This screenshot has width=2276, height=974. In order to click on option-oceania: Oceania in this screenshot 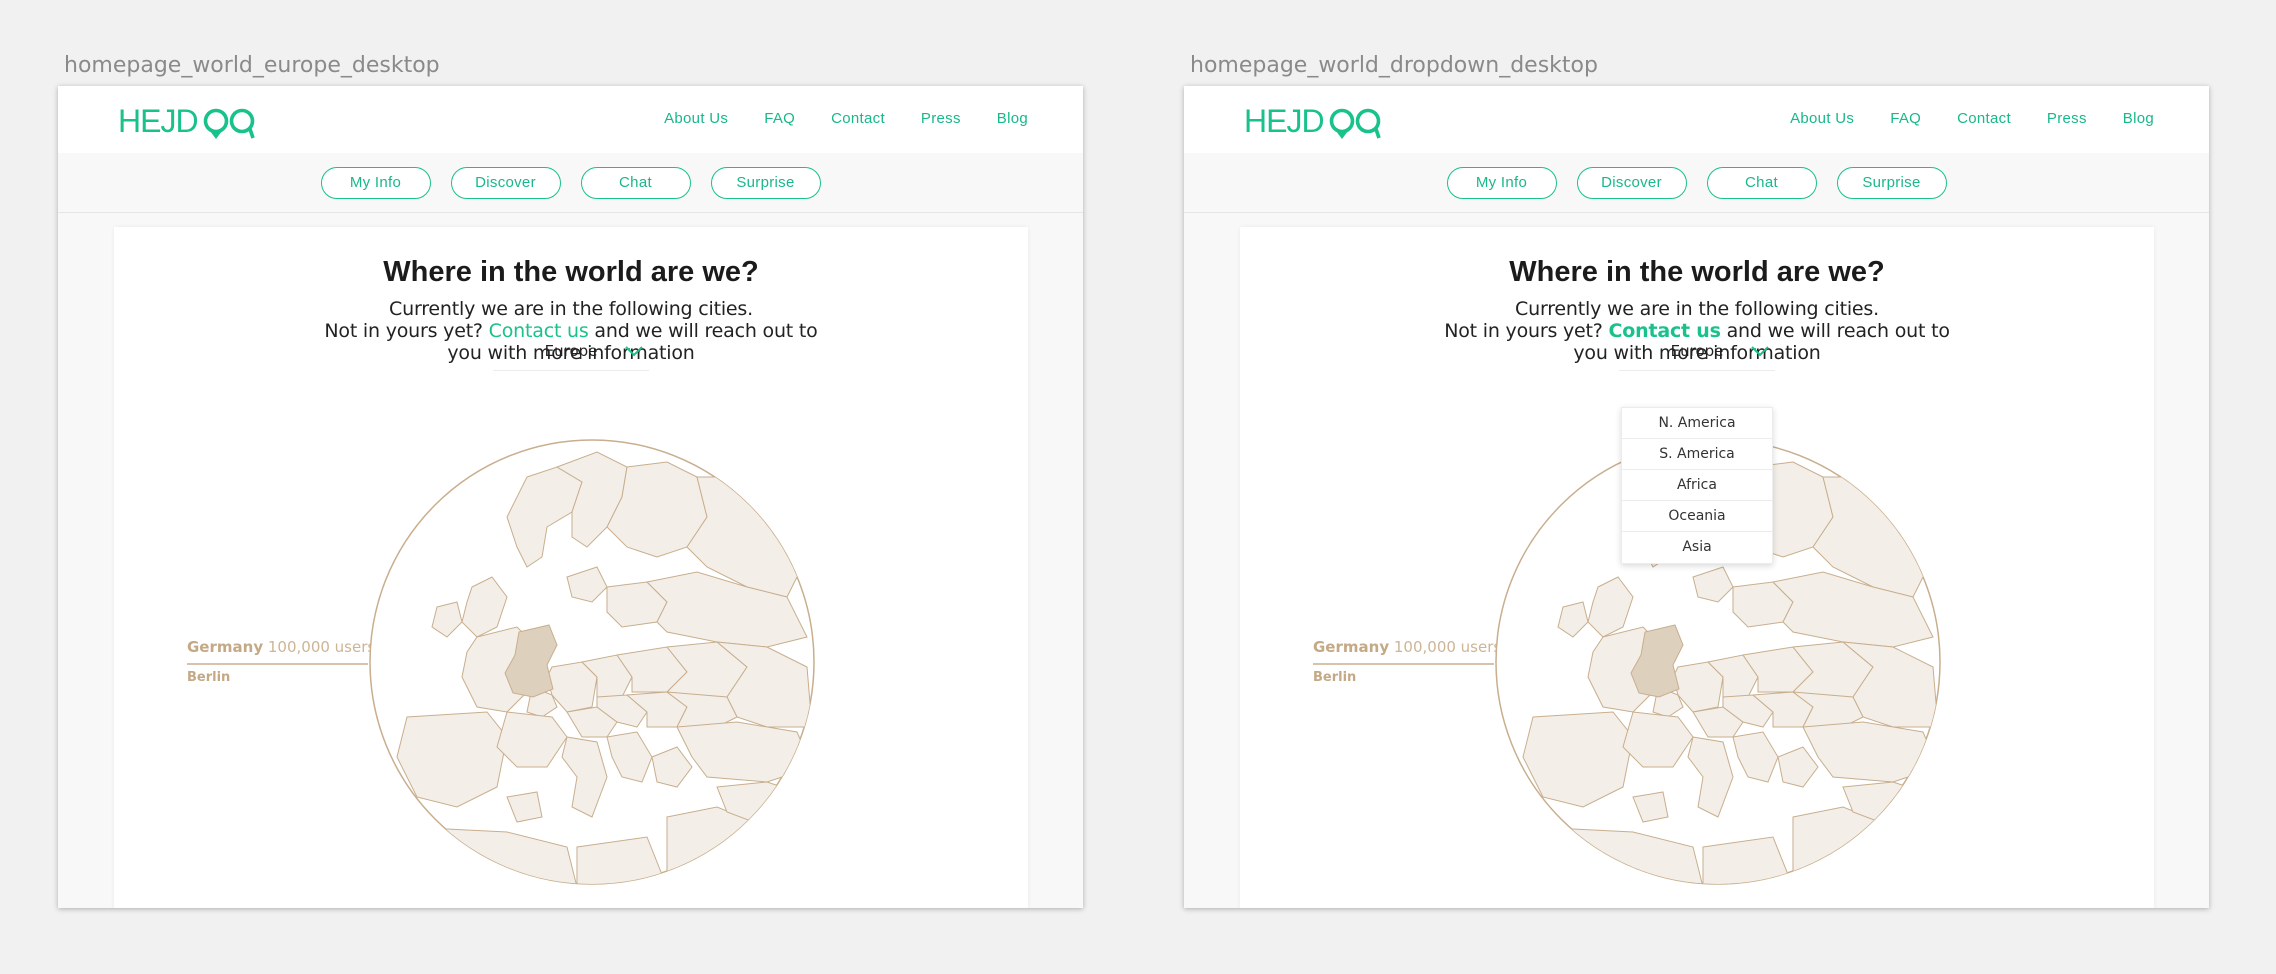, I will do `click(1697, 516)`.